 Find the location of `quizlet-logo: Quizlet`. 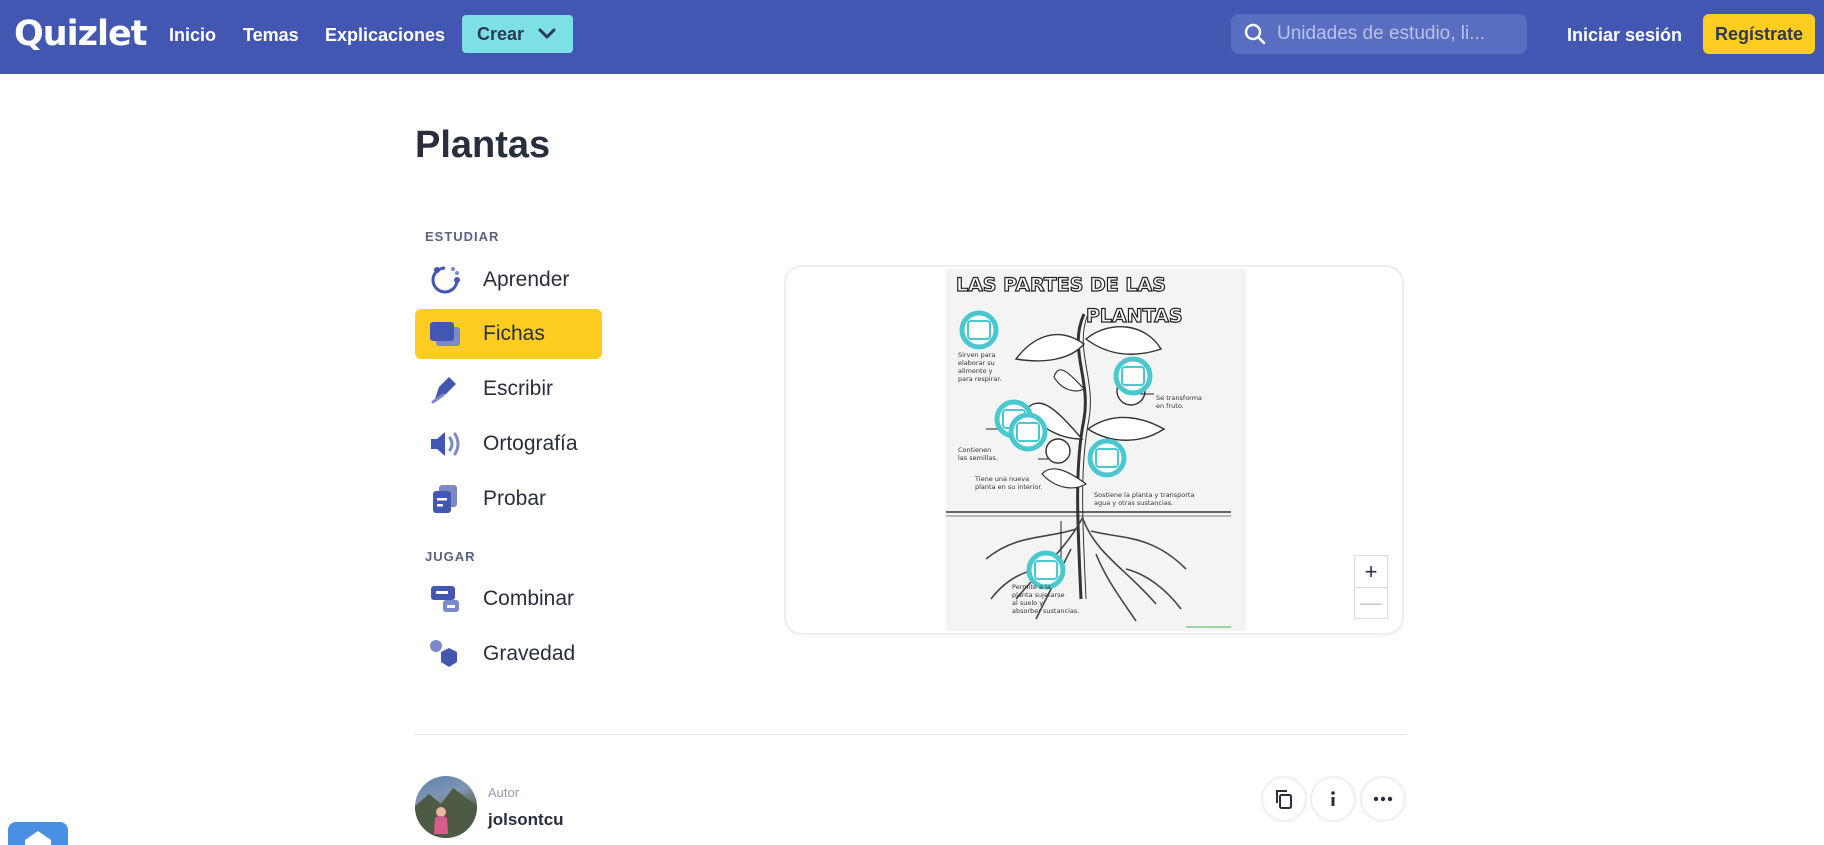

quizlet-logo: Quizlet is located at coordinates (81, 34).